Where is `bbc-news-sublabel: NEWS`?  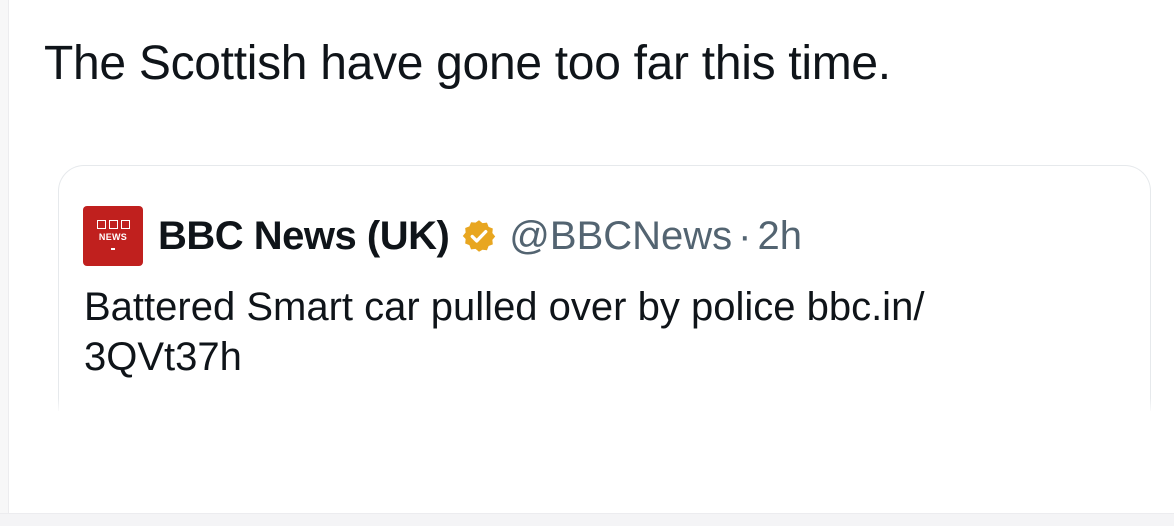
bbc-news-sublabel: NEWS is located at coordinates (113, 237).